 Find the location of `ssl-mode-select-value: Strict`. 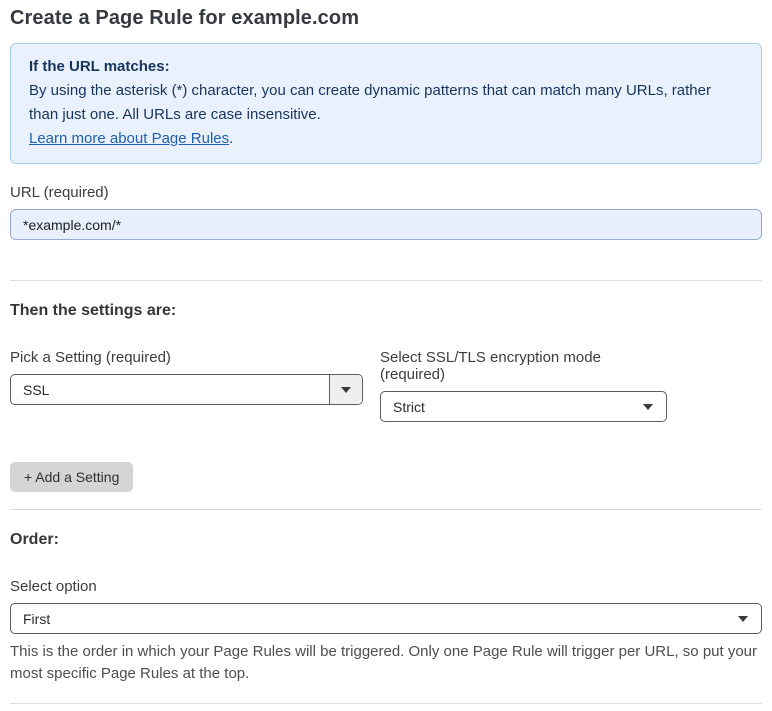

ssl-mode-select-value: Strict is located at coordinates (409, 406).